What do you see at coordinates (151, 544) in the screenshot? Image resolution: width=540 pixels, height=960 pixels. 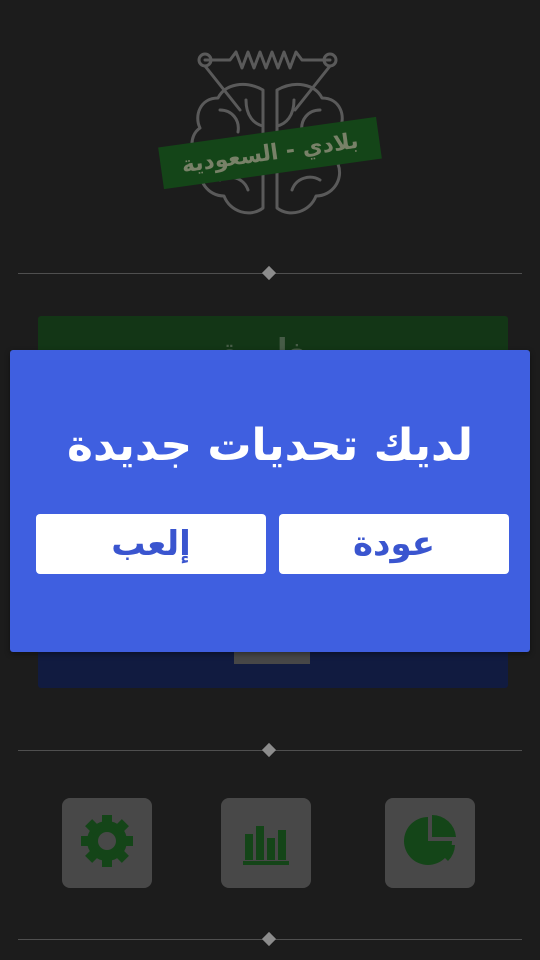 I see `play-button: إلعب` at bounding box center [151, 544].